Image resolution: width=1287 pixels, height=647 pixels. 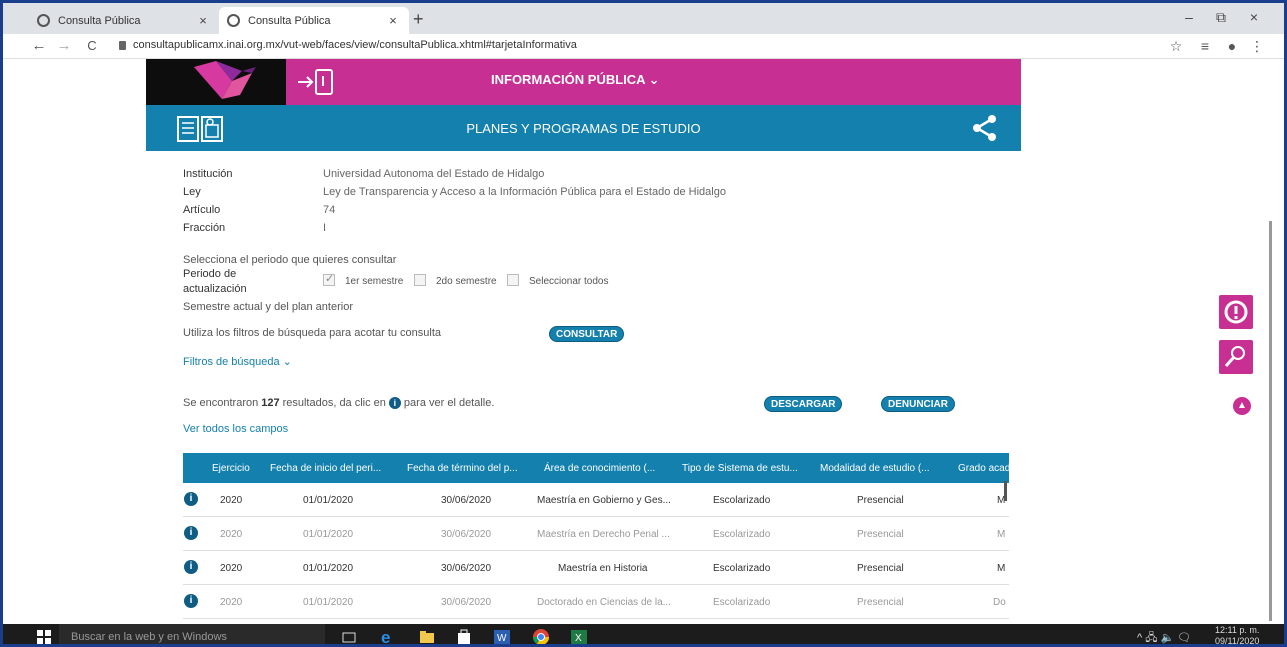 I want to click on results-count: 127, so click(x=270, y=403).